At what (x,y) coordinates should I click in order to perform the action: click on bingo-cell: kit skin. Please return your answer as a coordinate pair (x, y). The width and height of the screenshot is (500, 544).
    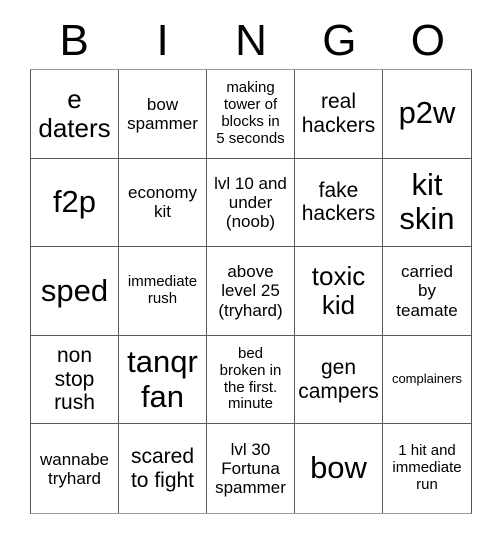
    Looking at the image, I should click on (427, 203).